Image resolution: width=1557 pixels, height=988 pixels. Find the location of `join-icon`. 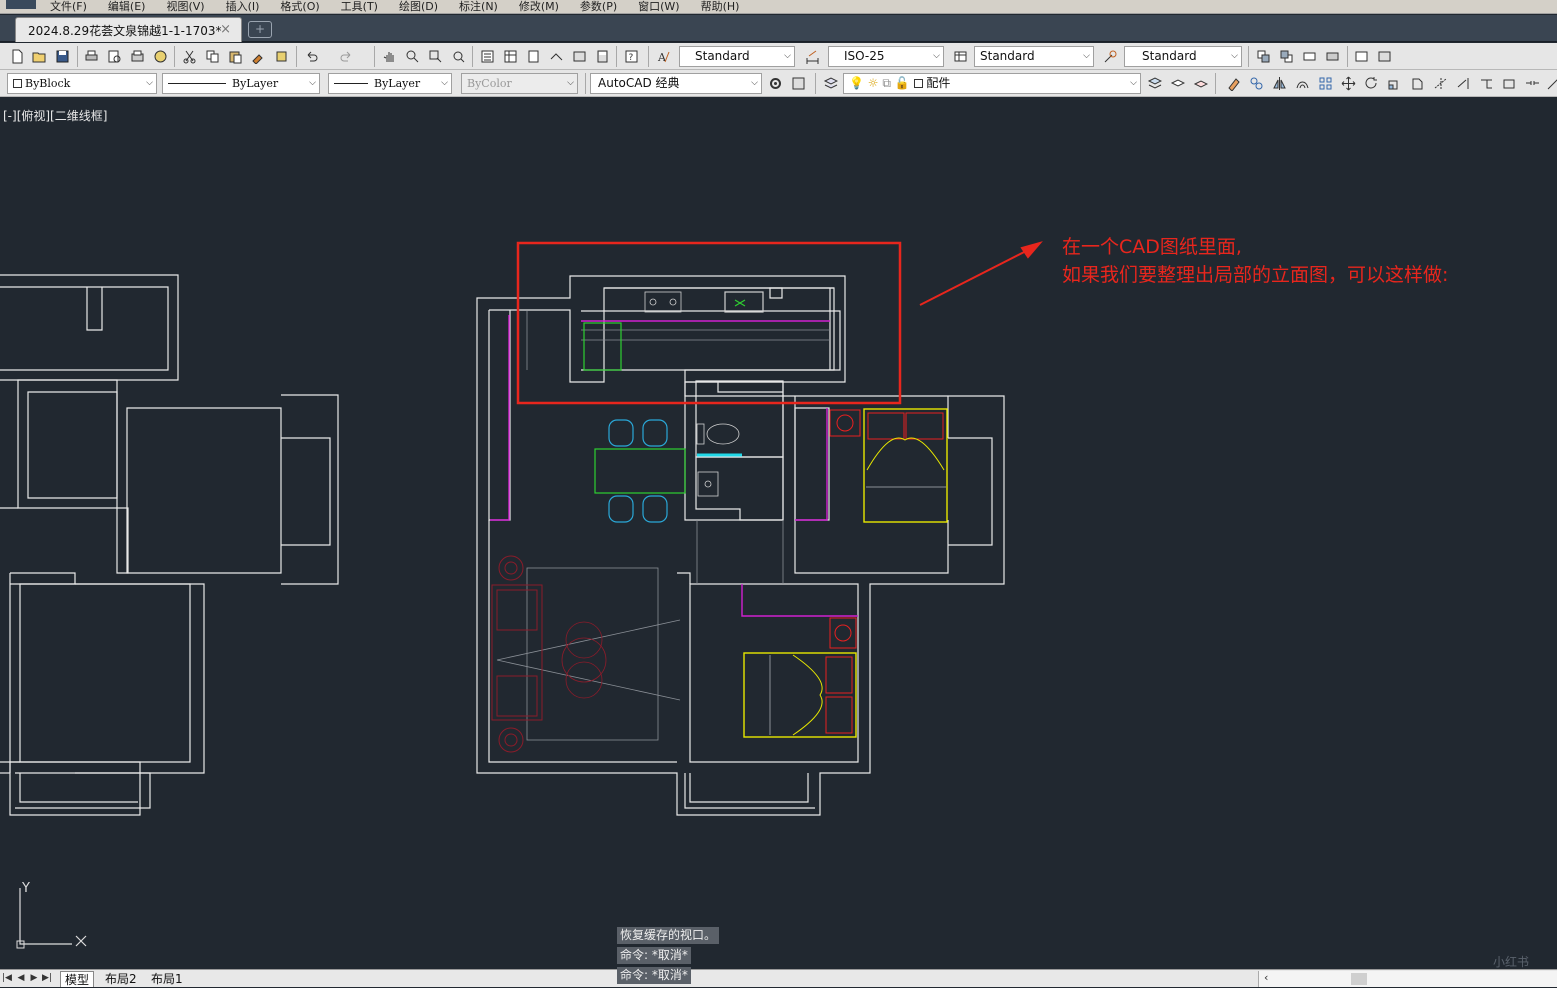

join-icon is located at coordinates (1532, 83).